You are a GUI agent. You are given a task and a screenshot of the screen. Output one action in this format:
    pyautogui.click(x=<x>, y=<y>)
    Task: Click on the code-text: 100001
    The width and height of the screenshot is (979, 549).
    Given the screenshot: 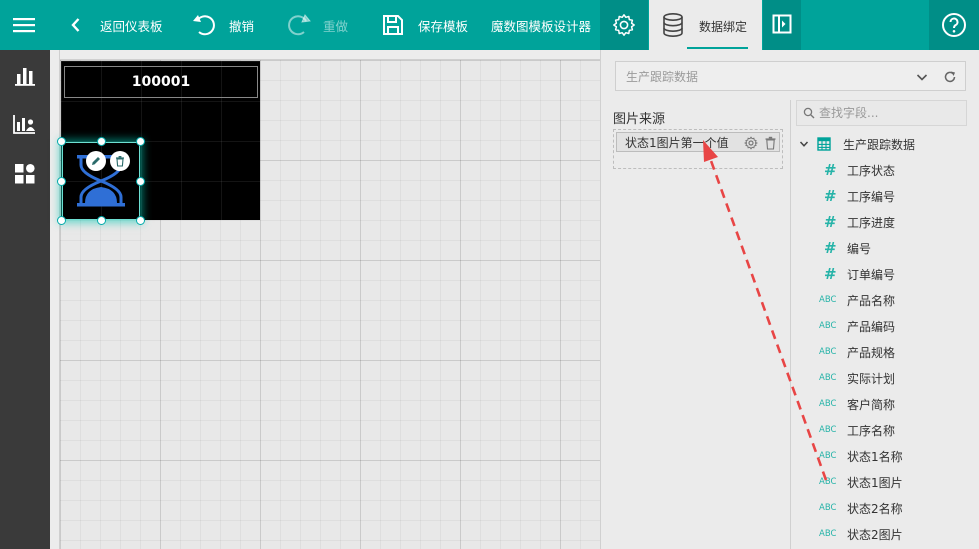 What is the action you would take?
    pyautogui.click(x=161, y=82)
    